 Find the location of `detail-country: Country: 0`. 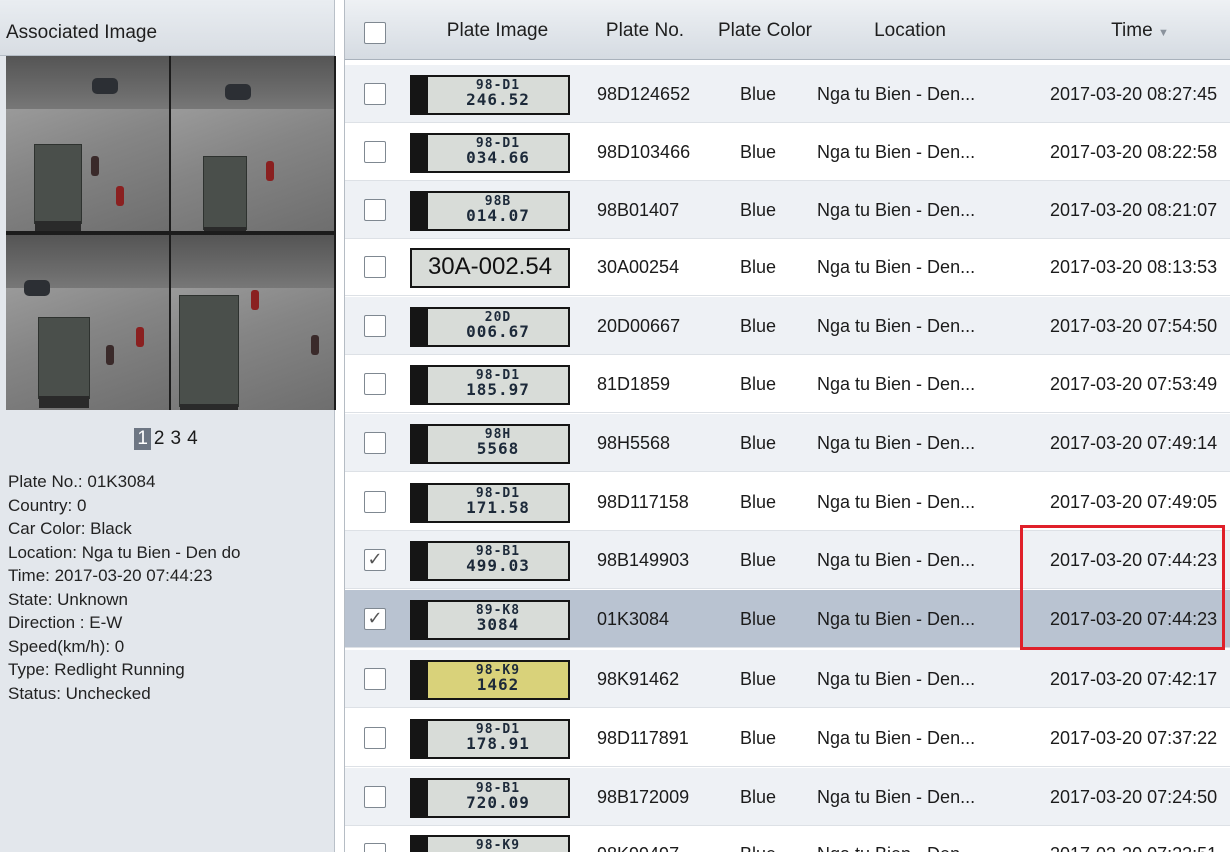

detail-country: Country: 0 is located at coordinates (47, 505).